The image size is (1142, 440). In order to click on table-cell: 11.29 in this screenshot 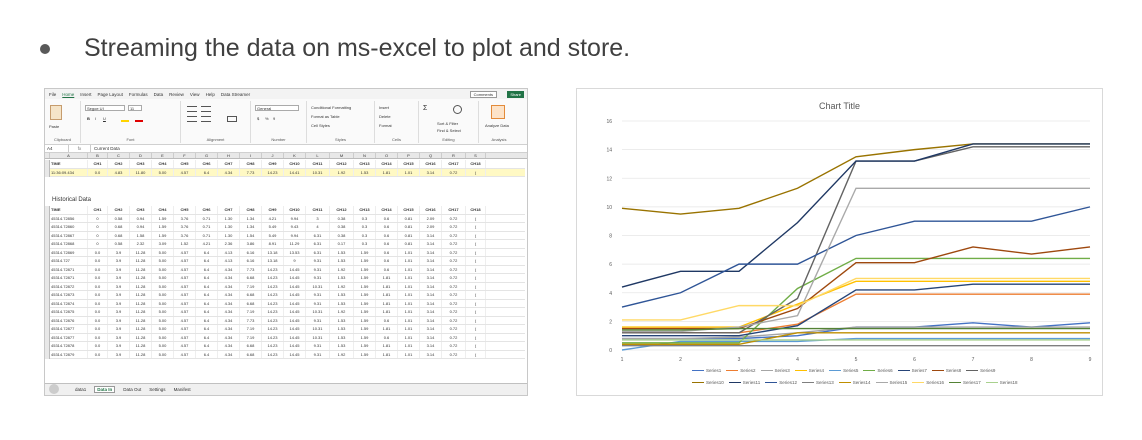, I will do `click(295, 244)`.